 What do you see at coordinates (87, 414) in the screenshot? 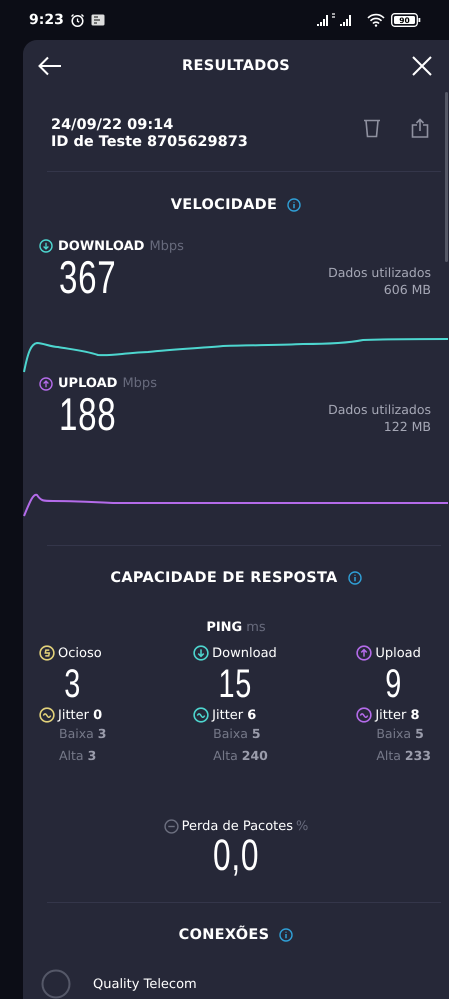
I see `speed-value: 188` at bounding box center [87, 414].